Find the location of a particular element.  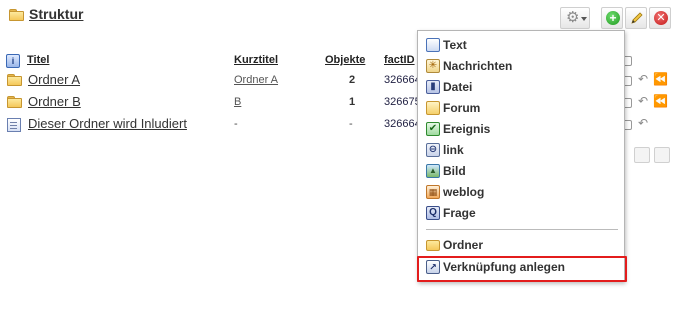

menu-item-bild: ▲ Bild is located at coordinates (521, 171).